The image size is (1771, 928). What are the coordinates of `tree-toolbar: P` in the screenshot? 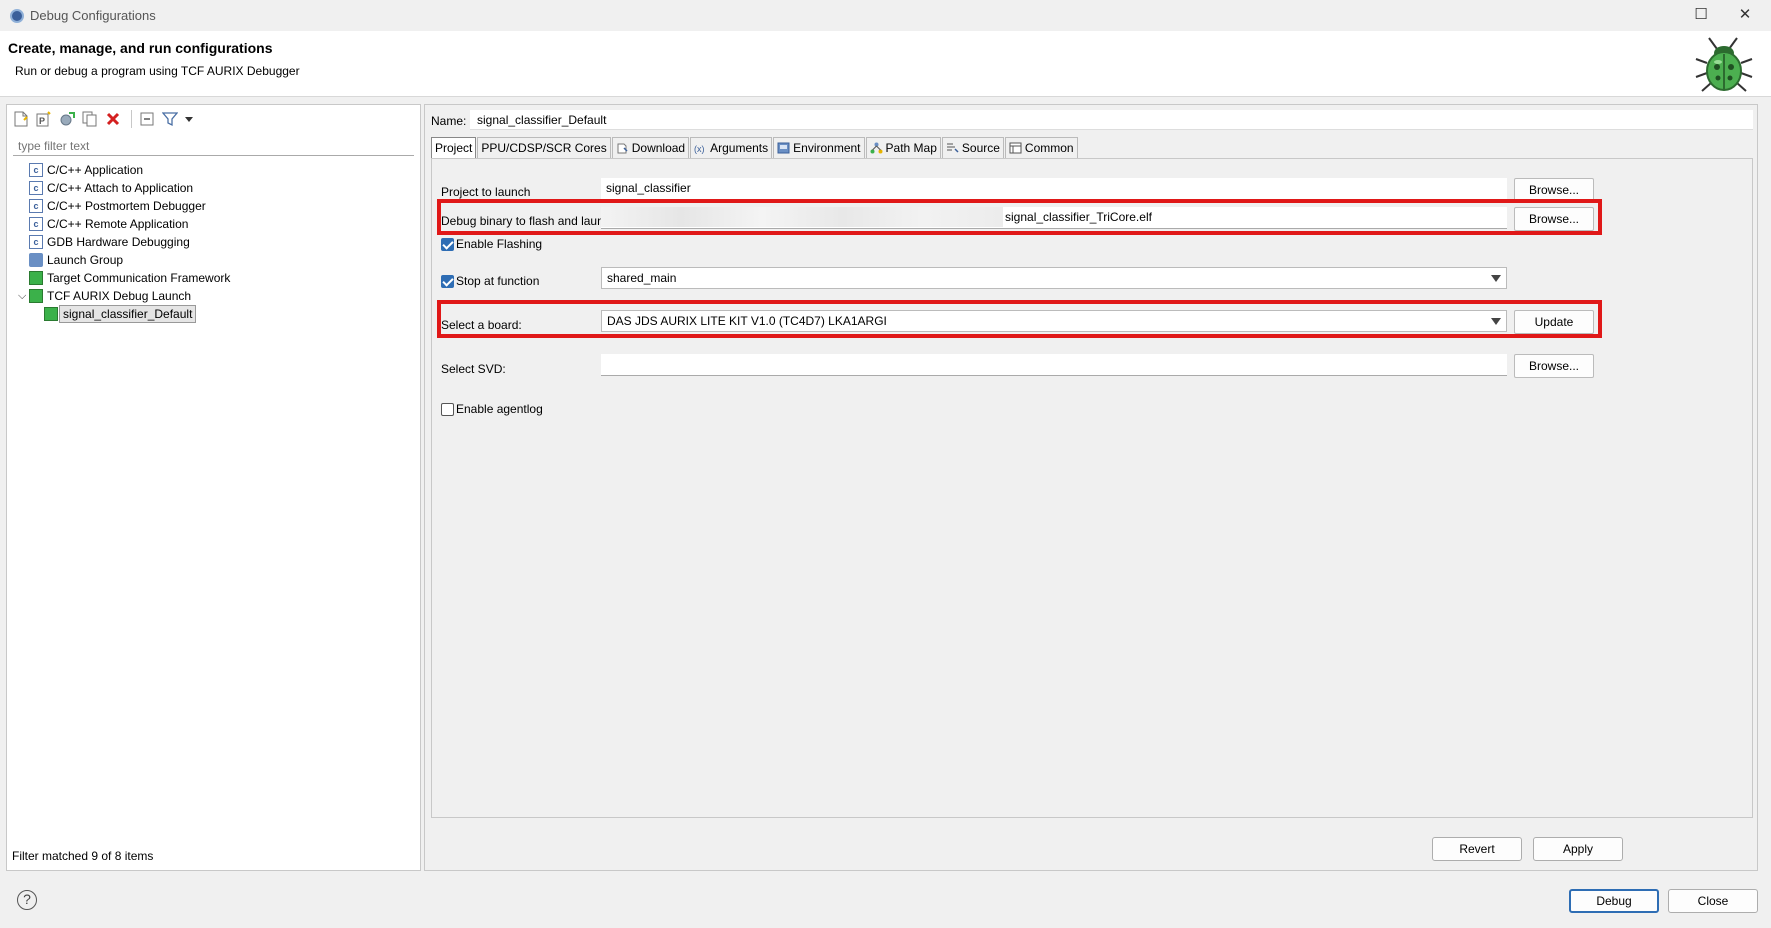 It's located at (104, 119).